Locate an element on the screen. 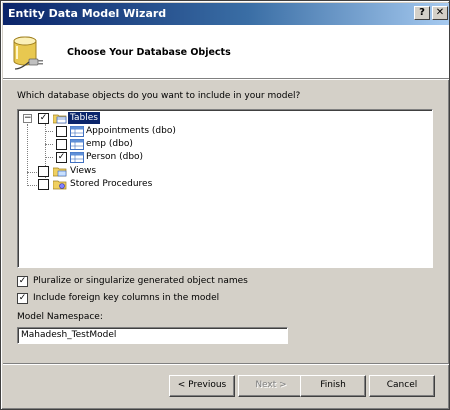 This screenshot has height=410, width=450. button-separator is located at coordinates (226, 364).